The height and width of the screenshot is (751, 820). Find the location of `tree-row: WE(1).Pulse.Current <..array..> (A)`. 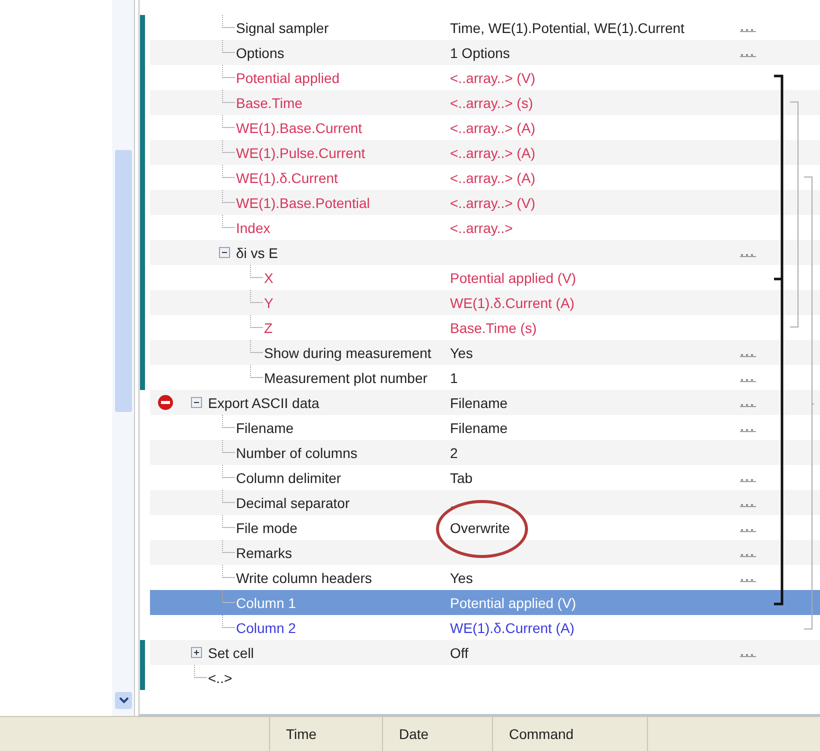

tree-row: WE(1).Pulse.Current <..array..> (A) is located at coordinates (485, 152).